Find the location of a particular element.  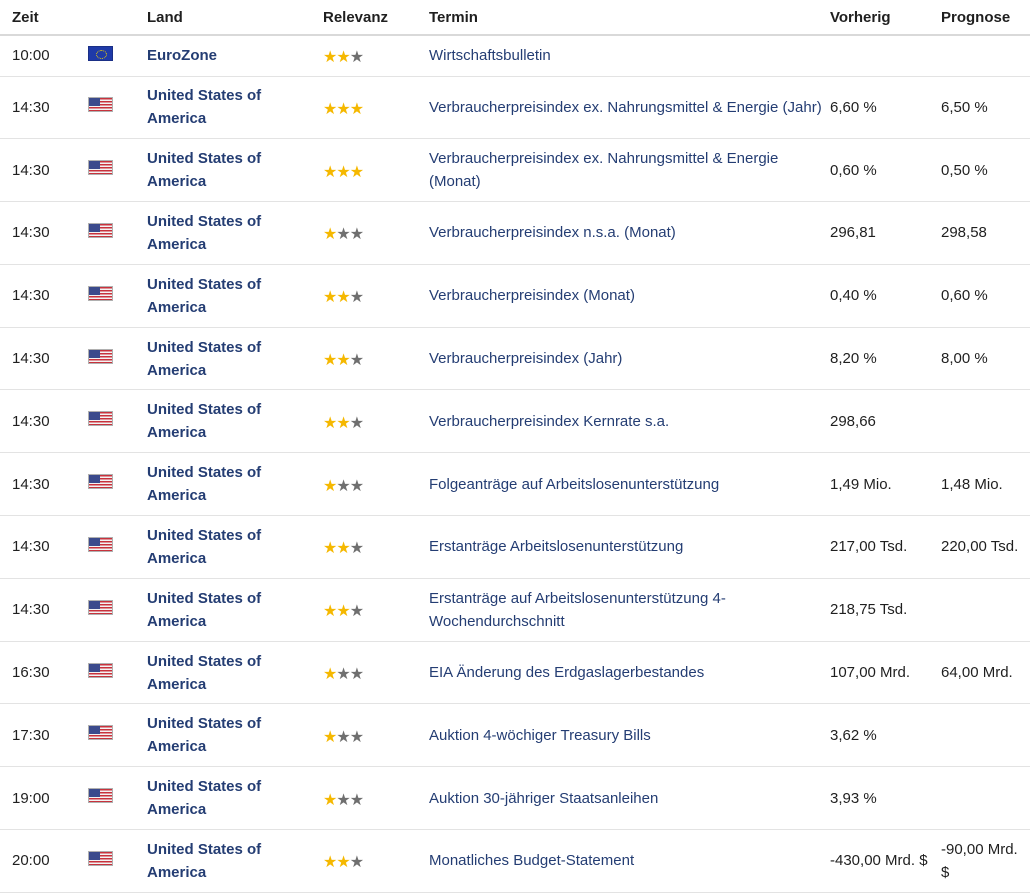

cell-vorherig: 0,40 % is located at coordinates (885, 296).